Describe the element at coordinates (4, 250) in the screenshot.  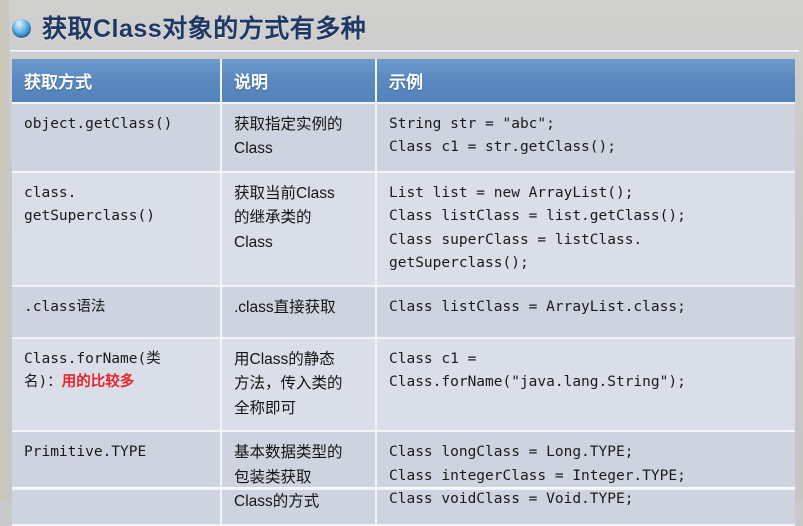
I see `slide-left-accent-band` at that location.